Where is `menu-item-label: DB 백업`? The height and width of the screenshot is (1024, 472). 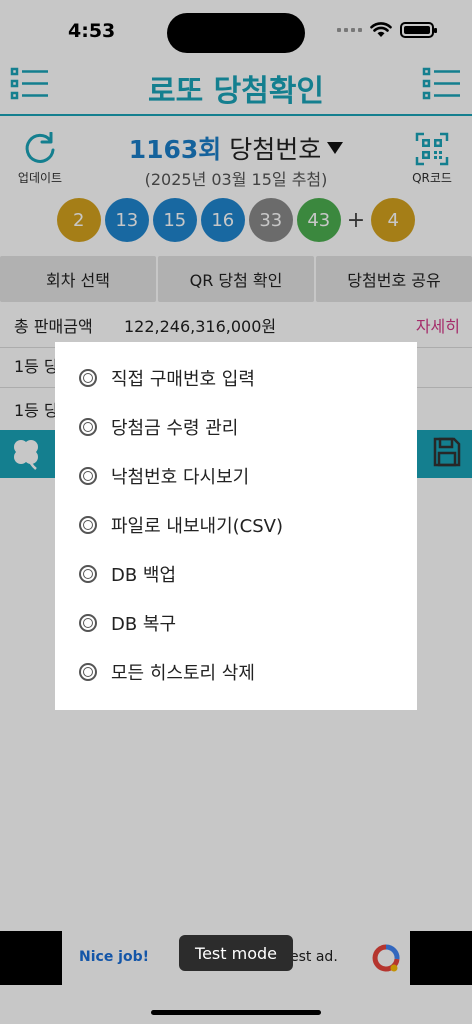 menu-item-label: DB 백업 is located at coordinates (144, 575).